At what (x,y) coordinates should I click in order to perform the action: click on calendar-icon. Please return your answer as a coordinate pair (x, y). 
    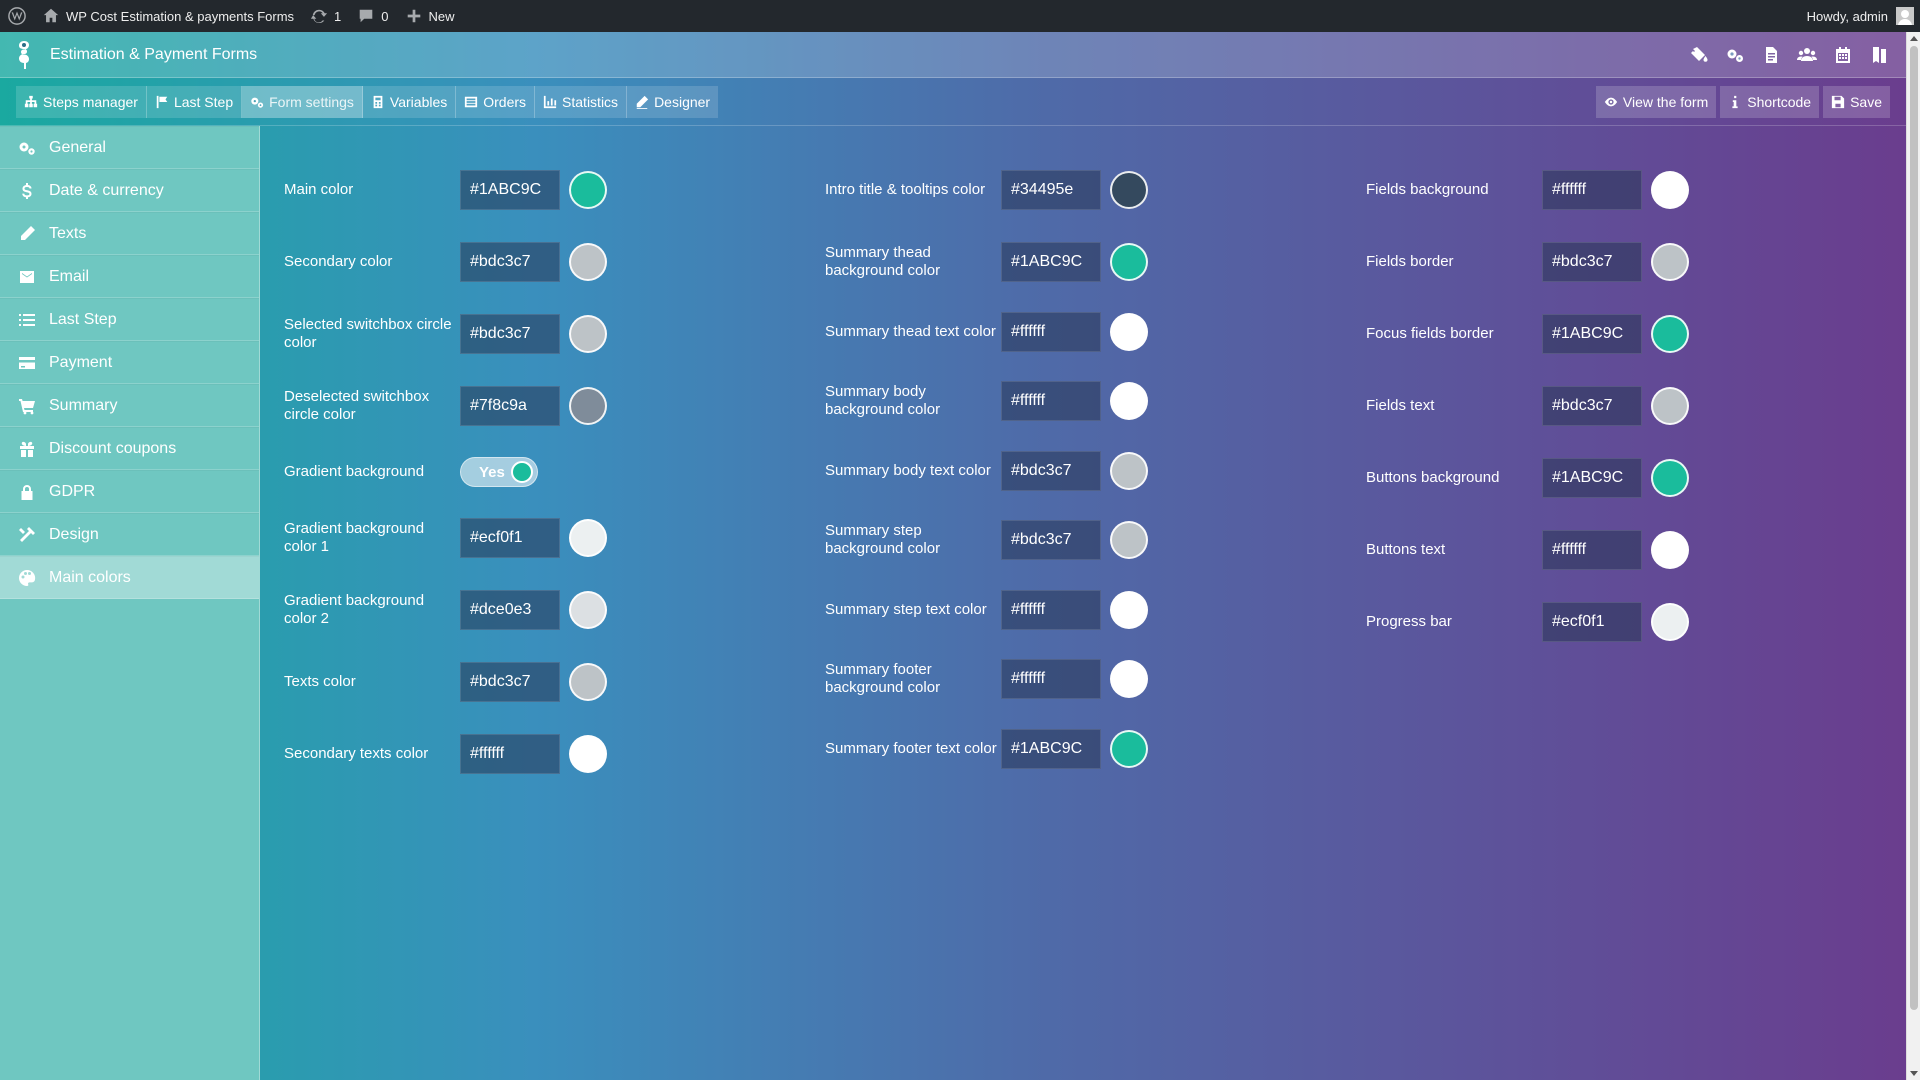
    Looking at the image, I should click on (1843, 55).